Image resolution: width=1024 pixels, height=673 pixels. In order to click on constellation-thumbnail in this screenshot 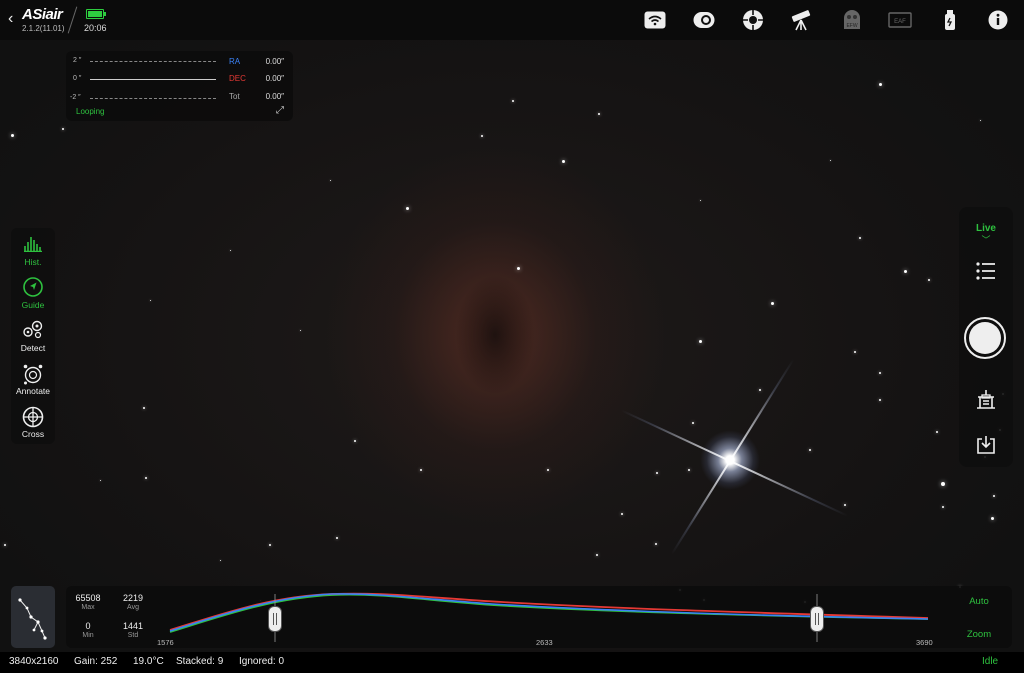, I will do `click(33, 617)`.